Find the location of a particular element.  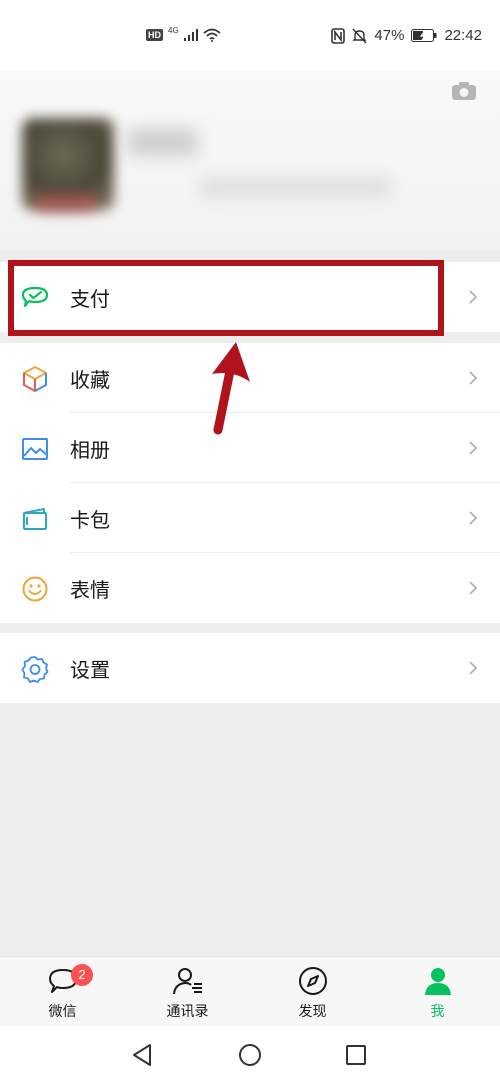

tab-contacts: 通讯录 is located at coordinates (187, 992).